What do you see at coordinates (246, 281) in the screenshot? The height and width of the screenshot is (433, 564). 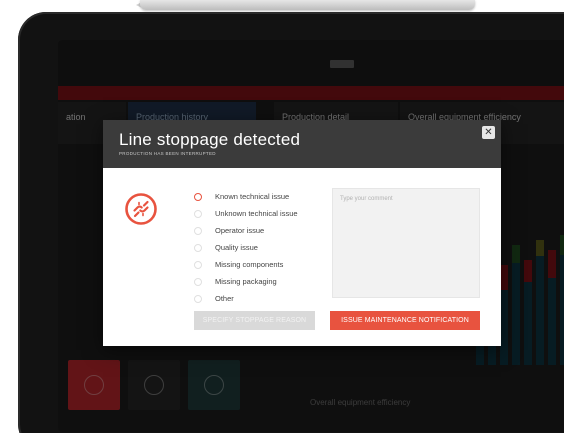 I see `reason-label: Missing packaging` at bounding box center [246, 281].